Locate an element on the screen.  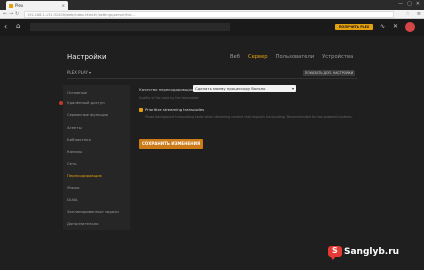
chevron-down-icon: ▾ is located at coordinates (292, 88).